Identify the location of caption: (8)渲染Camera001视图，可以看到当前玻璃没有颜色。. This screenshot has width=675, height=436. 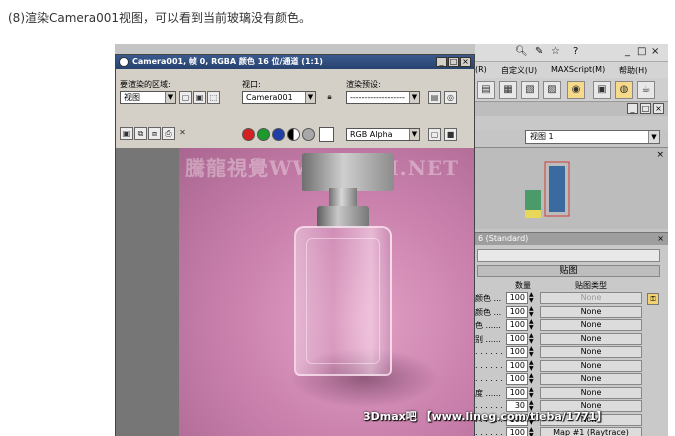
(159, 18).